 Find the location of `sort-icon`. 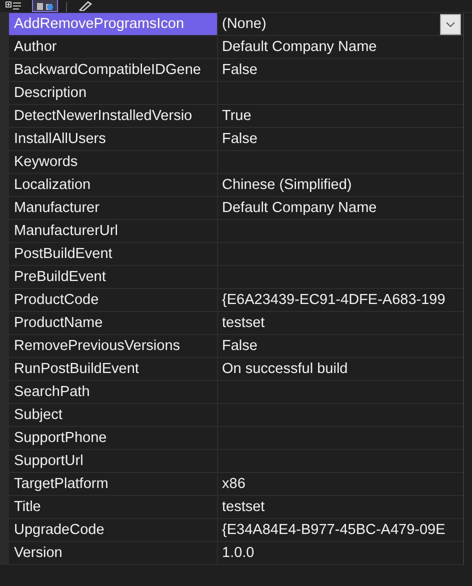

sort-icon is located at coordinates (45, 6).